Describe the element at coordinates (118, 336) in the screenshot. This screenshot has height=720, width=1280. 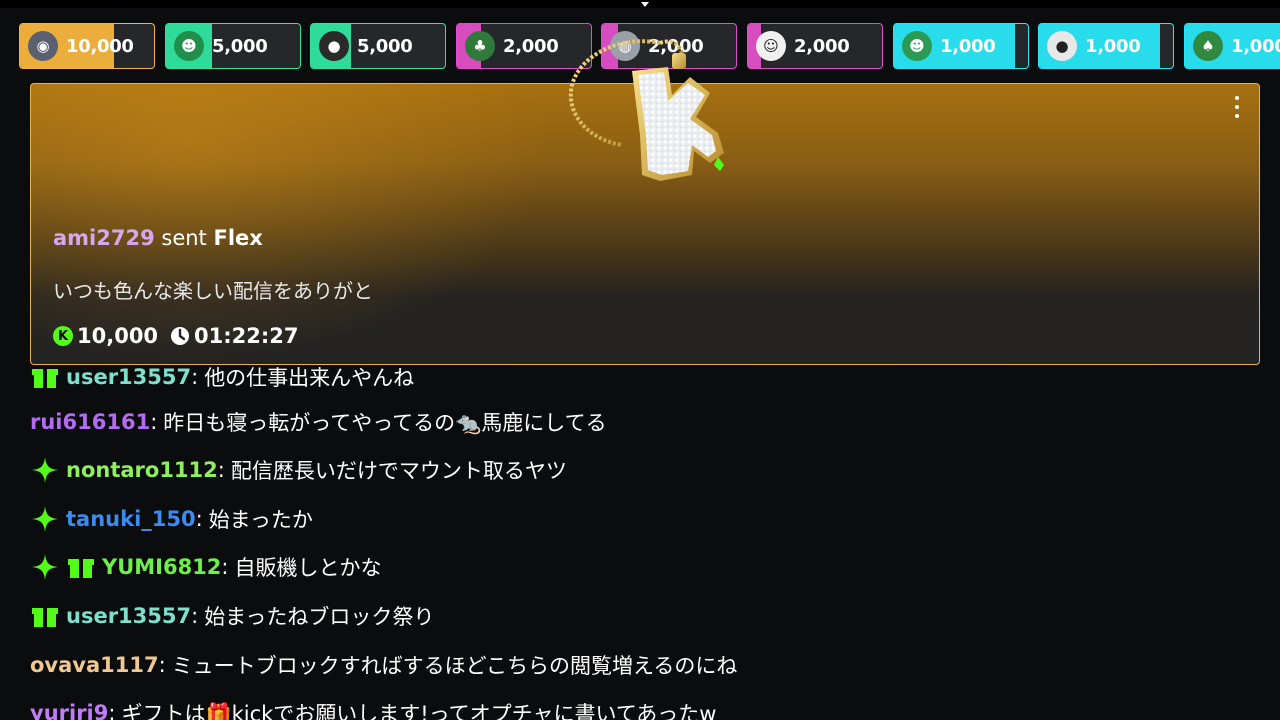
I see `gift-amount: 10,000` at that location.